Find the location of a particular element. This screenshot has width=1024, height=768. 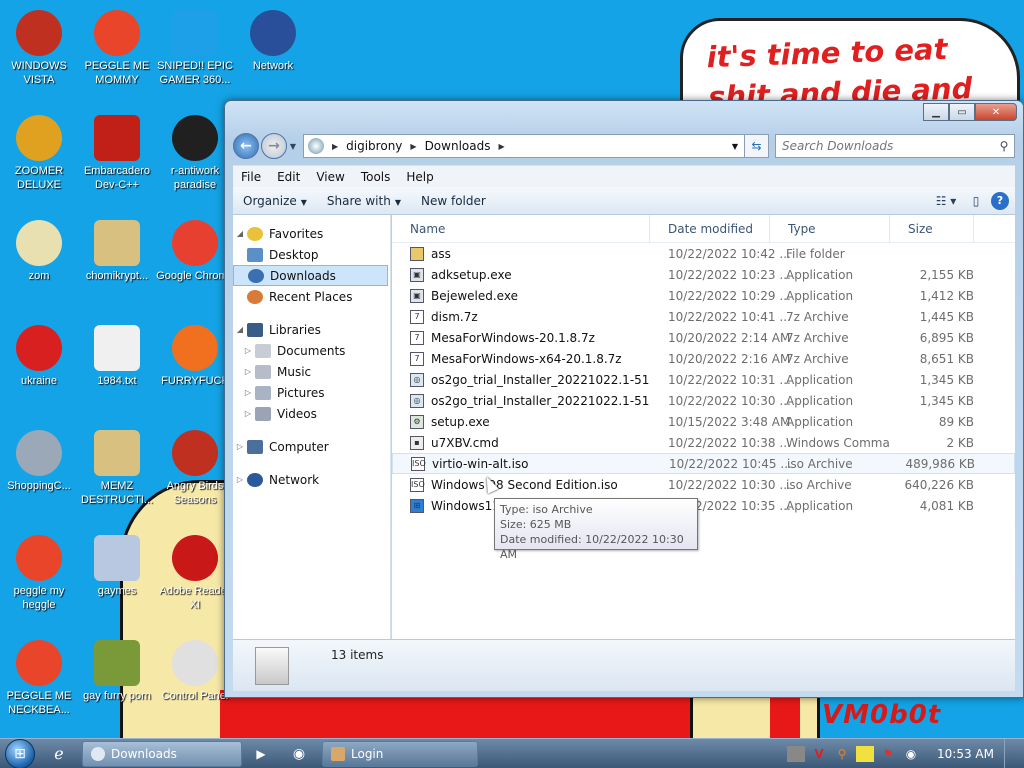

desktop-icon-17: gaymes is located at coordinates (117, 566).